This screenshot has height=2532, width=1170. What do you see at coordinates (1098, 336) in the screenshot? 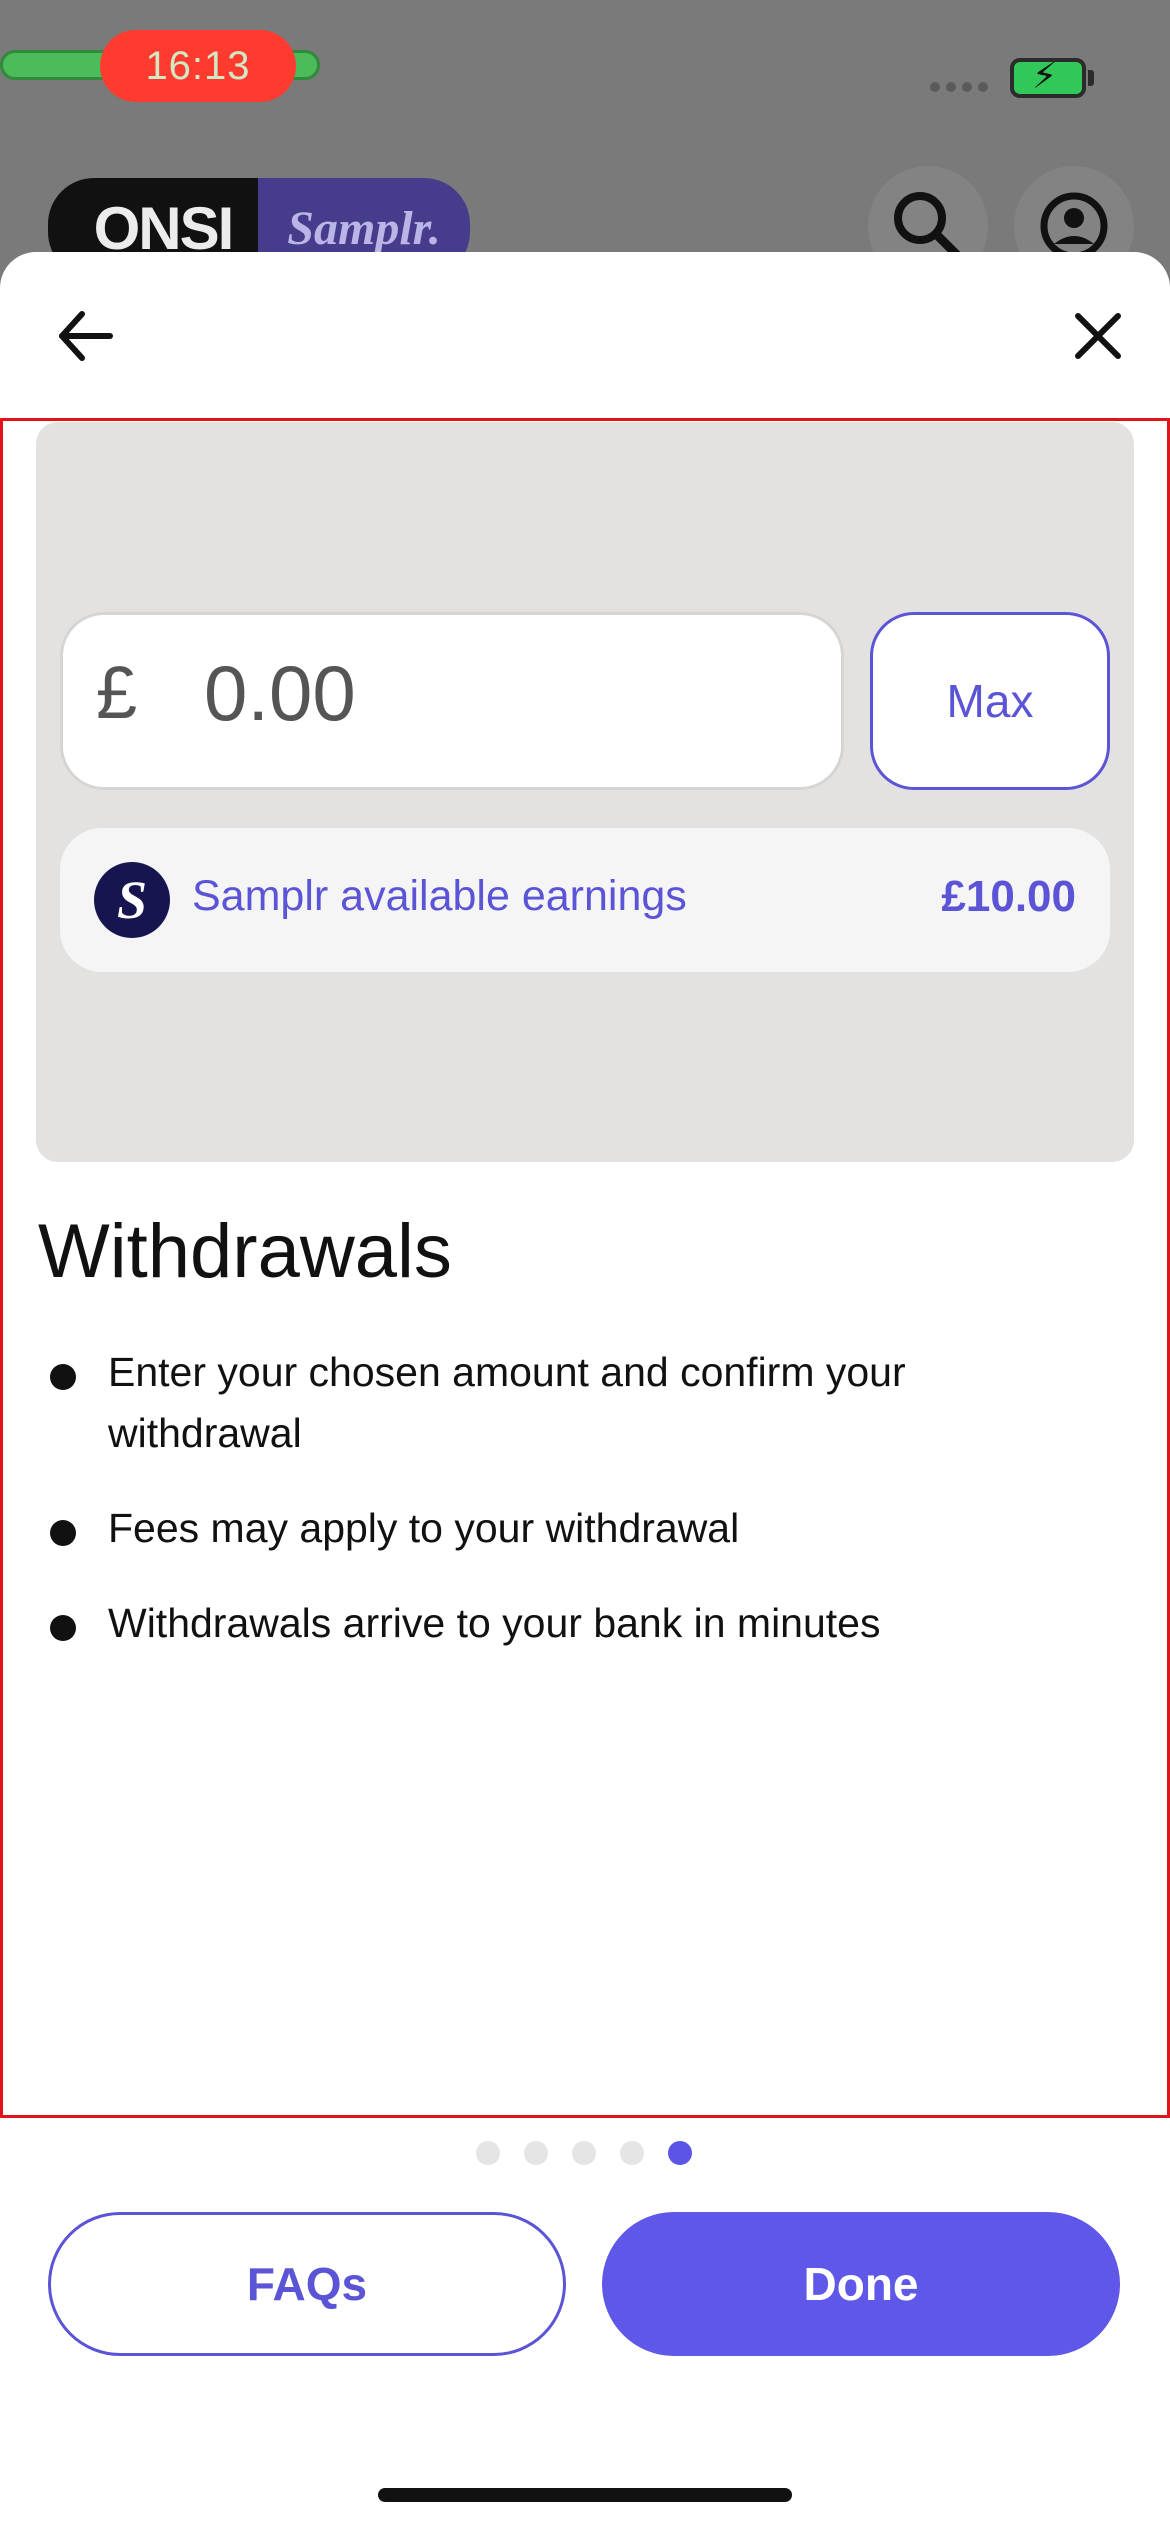
I see `close-icon` at bounding box center [1098, 336].